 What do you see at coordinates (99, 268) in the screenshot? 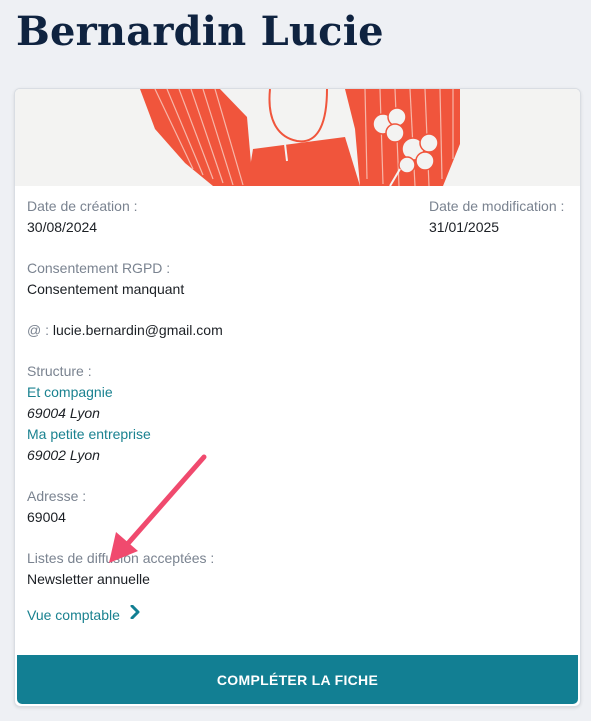
I see `rgpd-label: Consentement RGPD :` at bounding box center [99, 268].